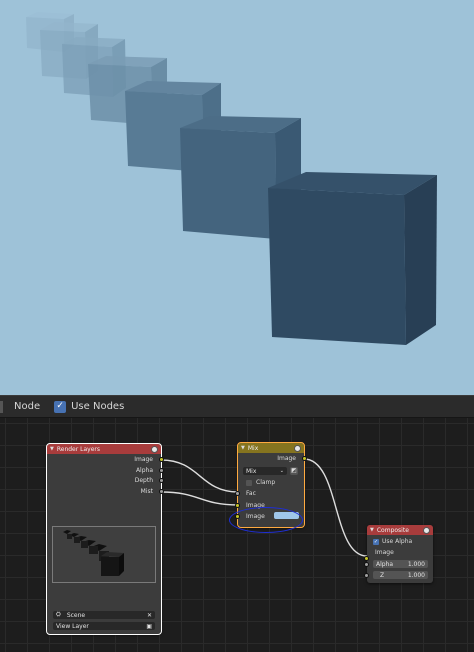  What do you see at coordinates (146, 491) in the screenshot?
I see `output-mist-label: Mist` at bounding box center [146, 491].